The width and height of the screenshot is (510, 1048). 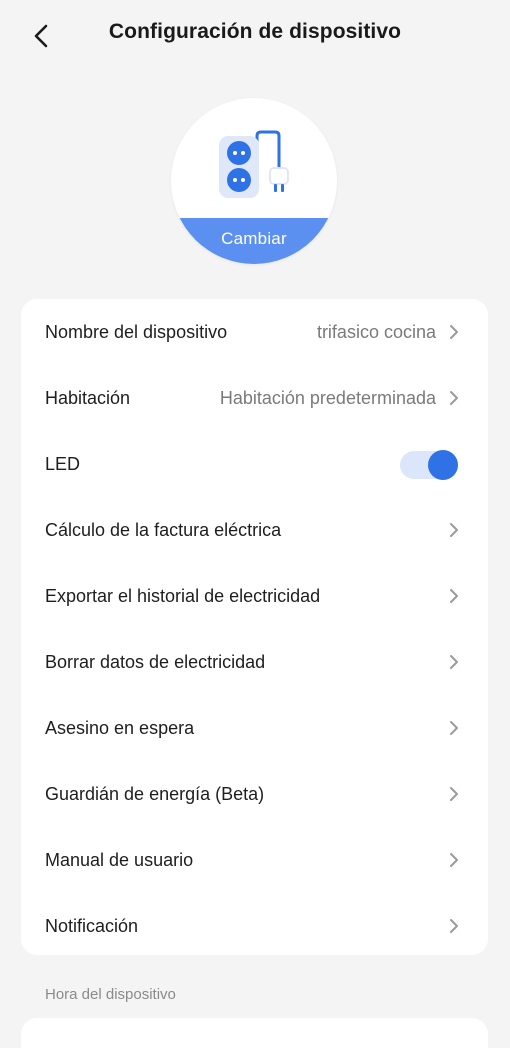 I want to click on row-label: Notificación, so click(x=92, y=926).